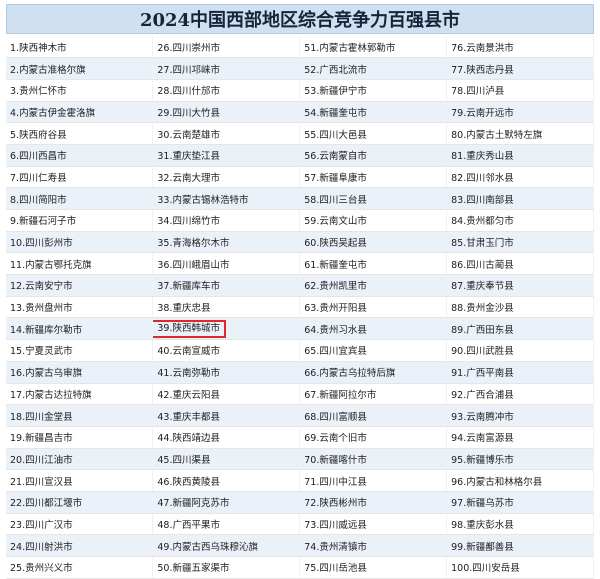 This screenshot has width=600, height=579. I want to click on county-entry: 8.四川简阳市, so click(38, 200).